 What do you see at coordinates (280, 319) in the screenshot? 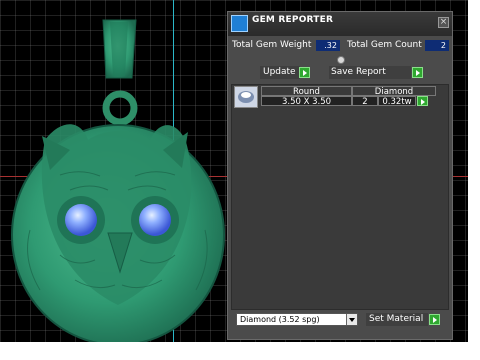
I see `material-select-value: Diamond (3.52 spg)` at bounding box center [280, 319].